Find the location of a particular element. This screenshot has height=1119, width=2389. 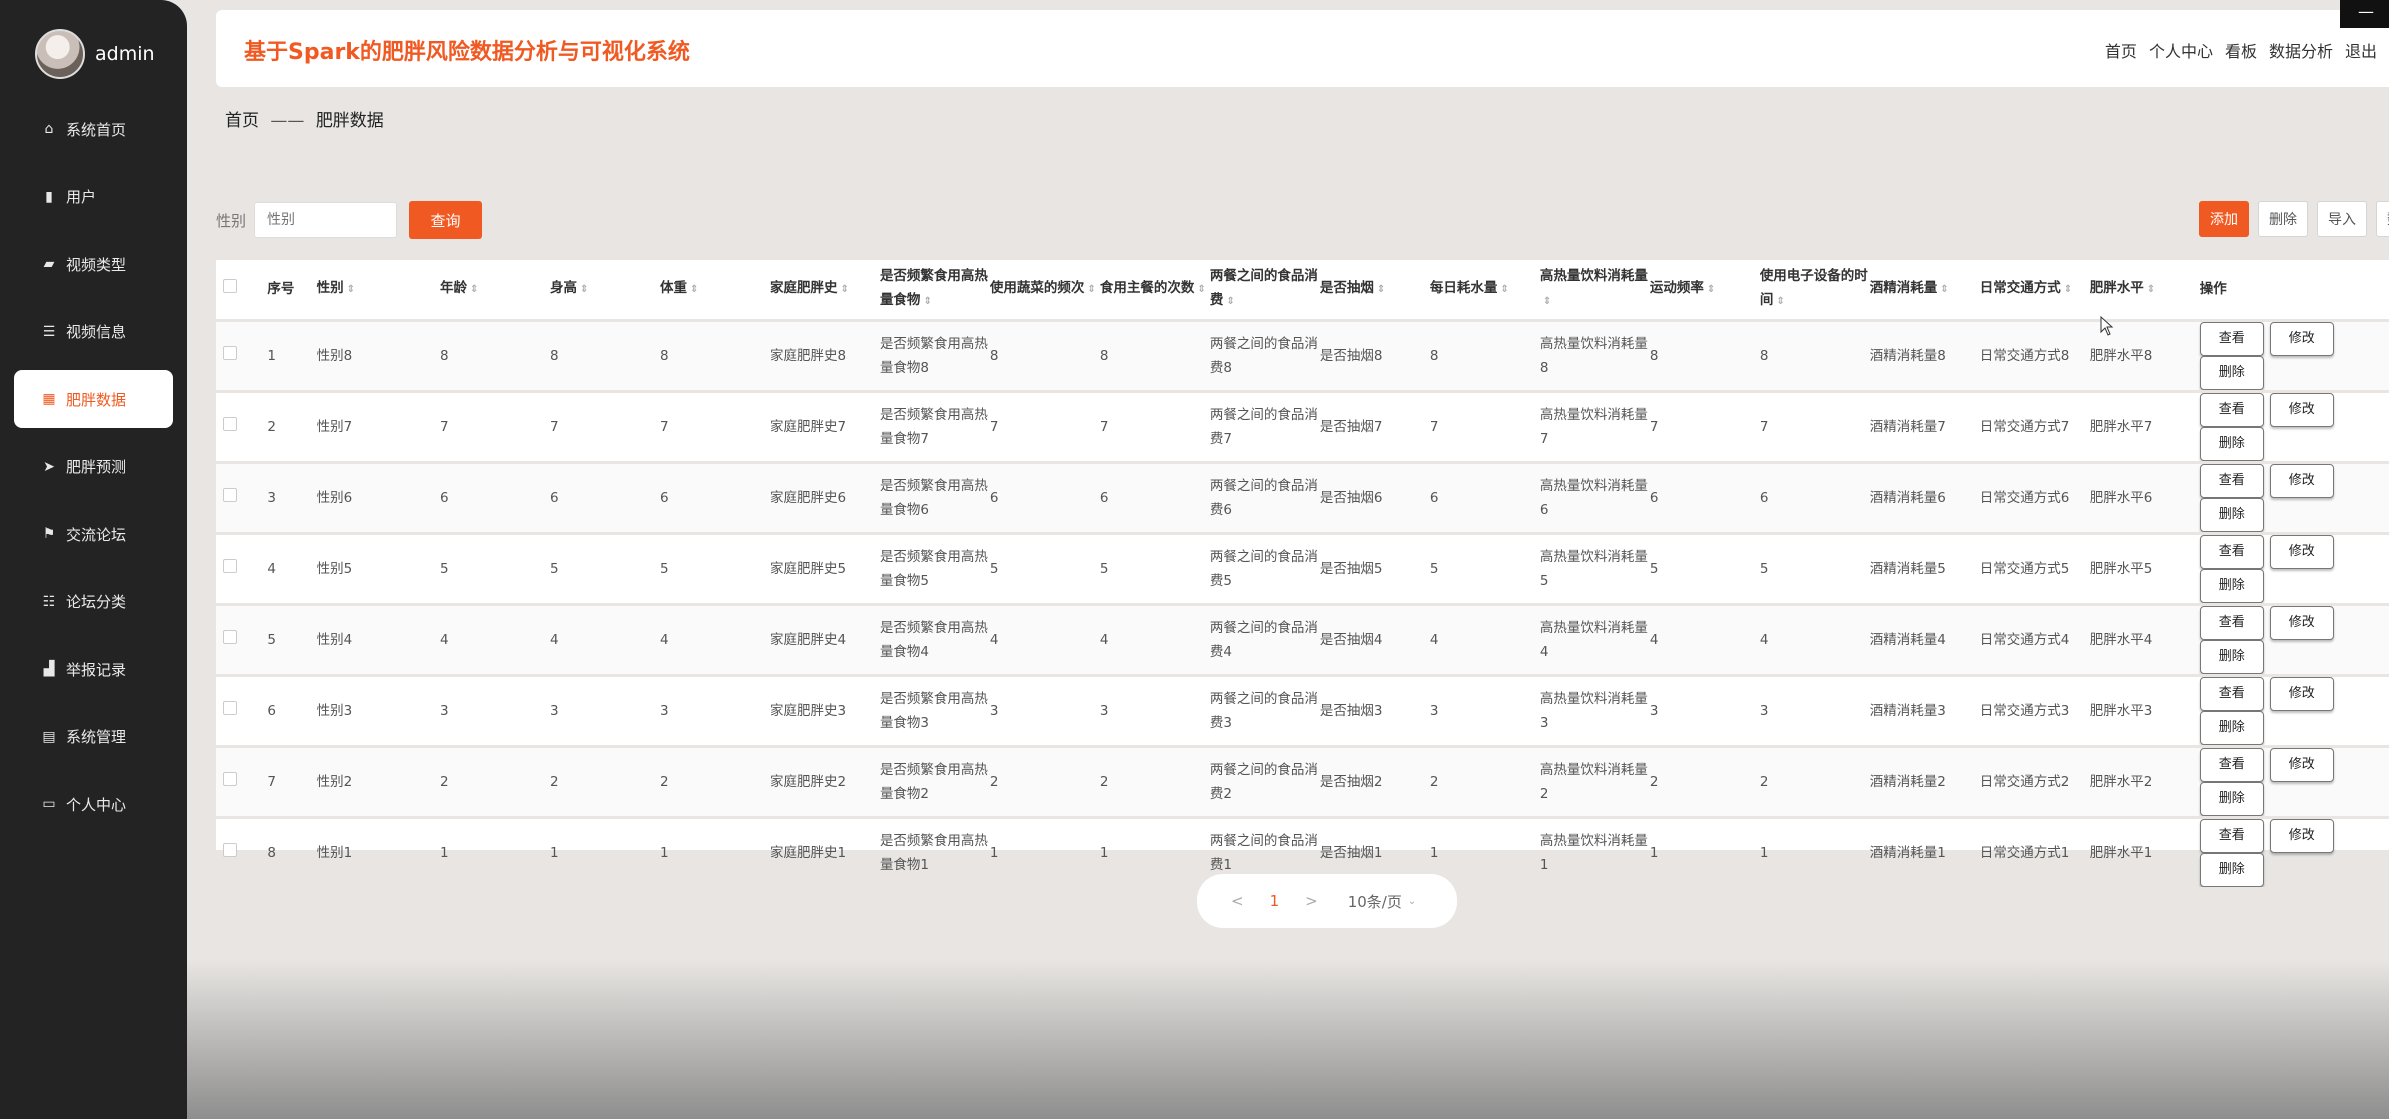

gender-search-input is located at coordinates (326, 220).